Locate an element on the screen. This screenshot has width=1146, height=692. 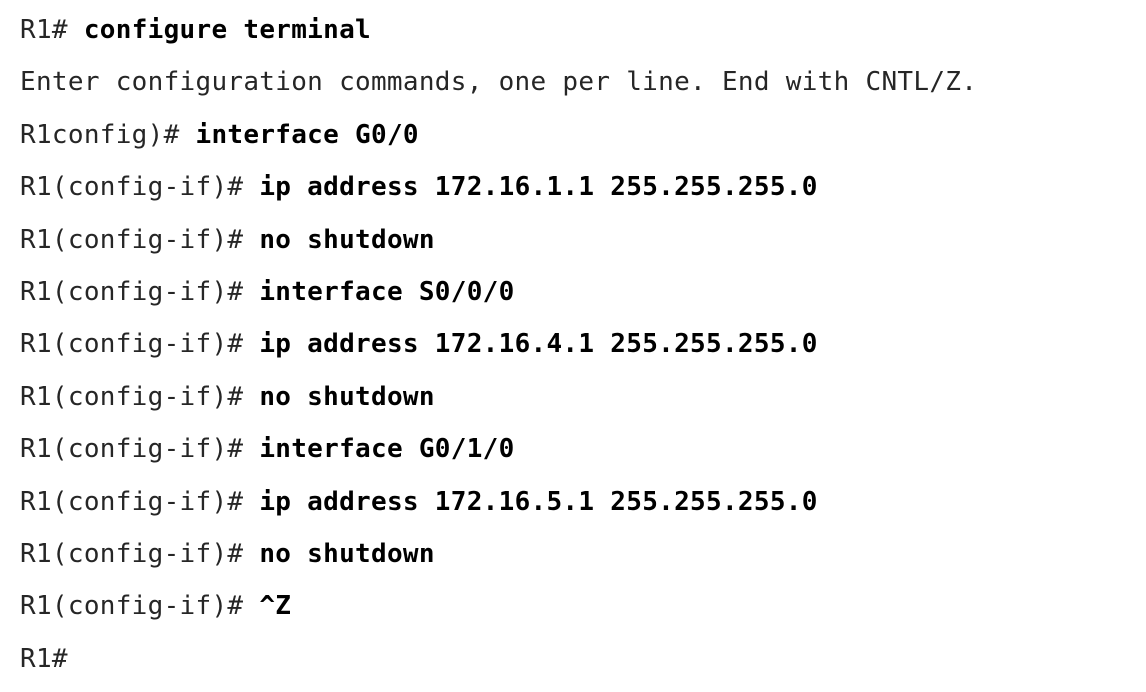
terminal-line: R1(config-if)# interface G0/1/0 is located at coordinates (580, 453).